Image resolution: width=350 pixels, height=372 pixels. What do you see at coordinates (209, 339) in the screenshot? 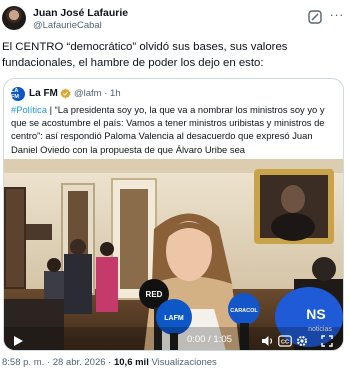
I see `video-time: 0:00 / 1:05` at bounding box center [209, 339].